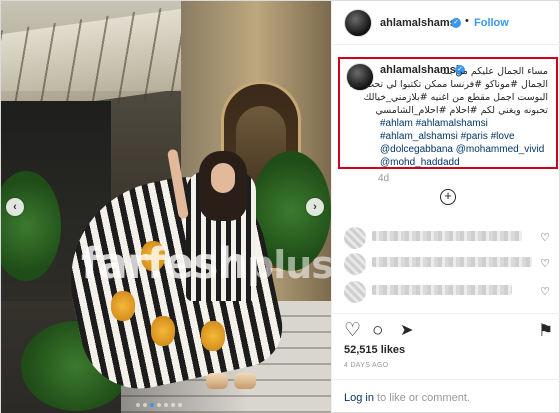 The image size is (560, 413). I want to click on post-header: ahlamalshamsi ✓ • Follow, so click(446, 23).